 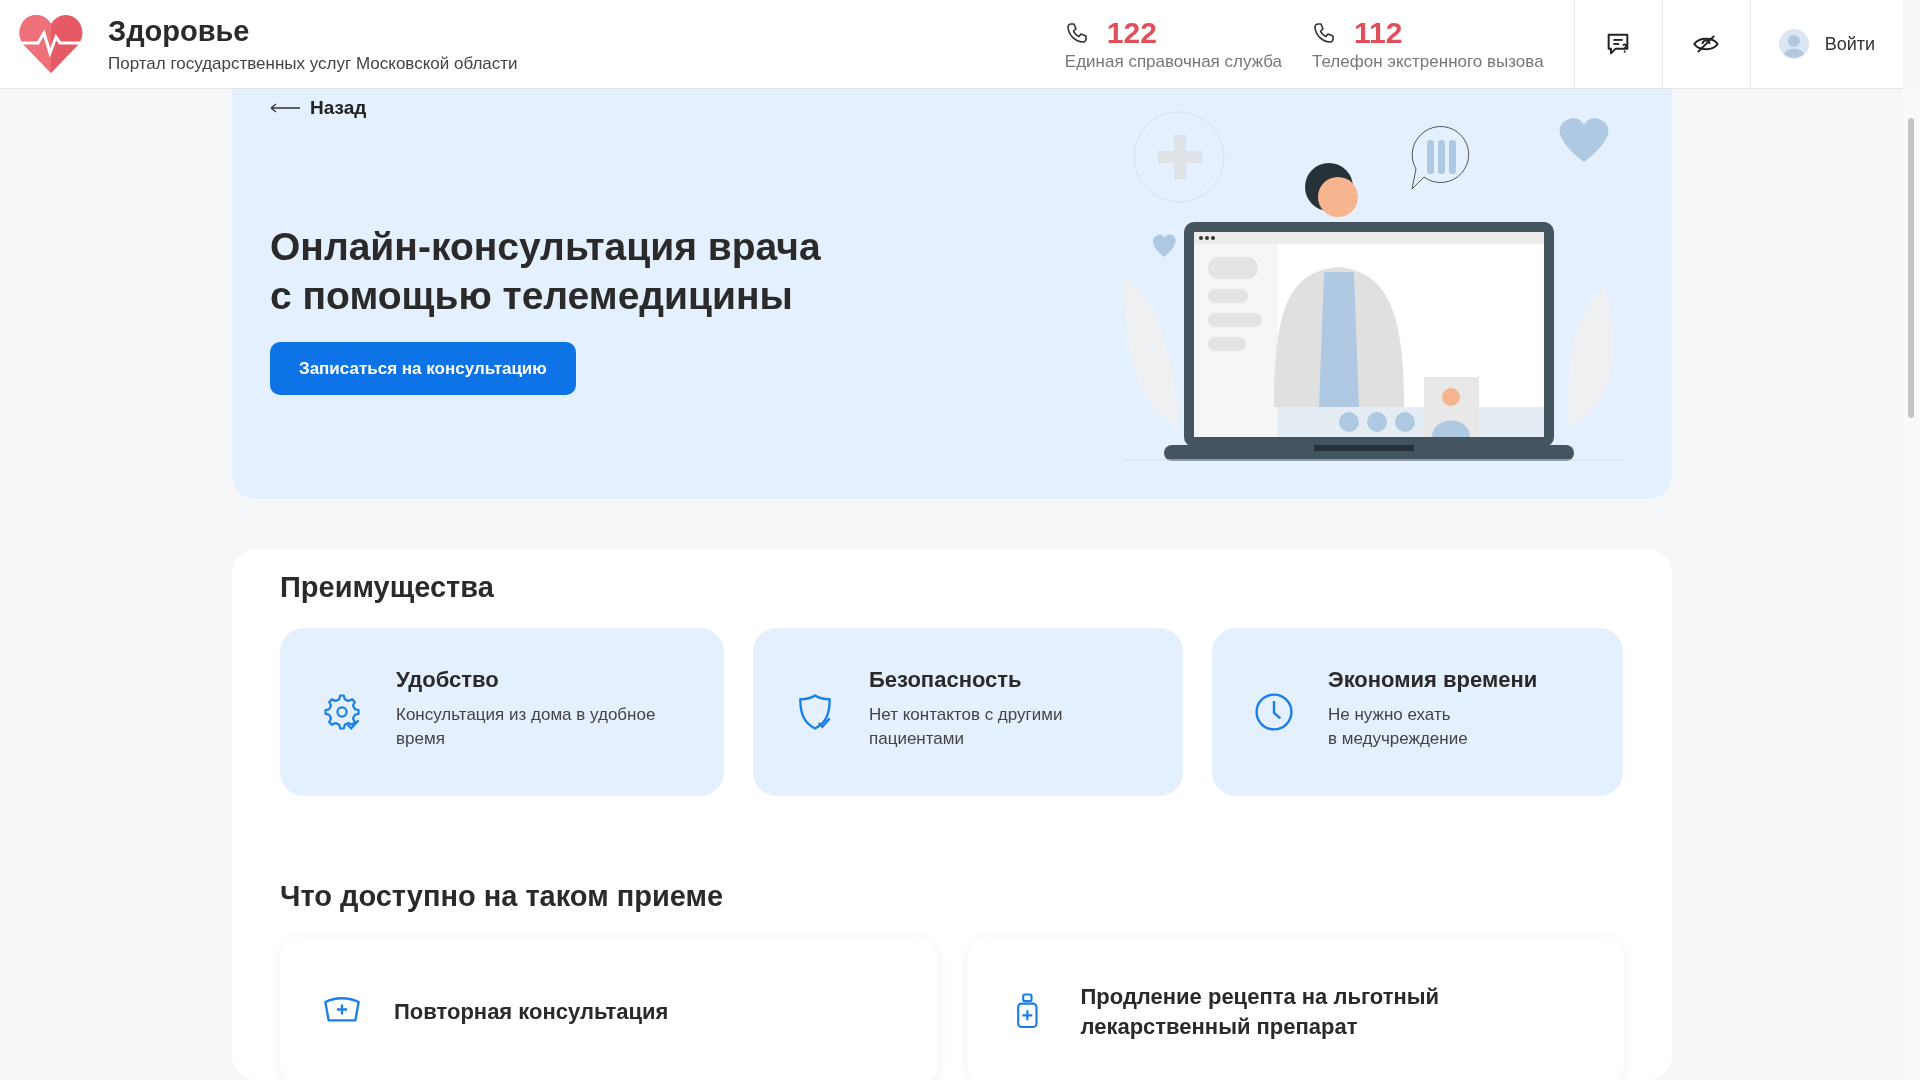 I want to click on page-title: Онлайн-консультация врача с помощью телемедицины, so click(x=546, y=271).